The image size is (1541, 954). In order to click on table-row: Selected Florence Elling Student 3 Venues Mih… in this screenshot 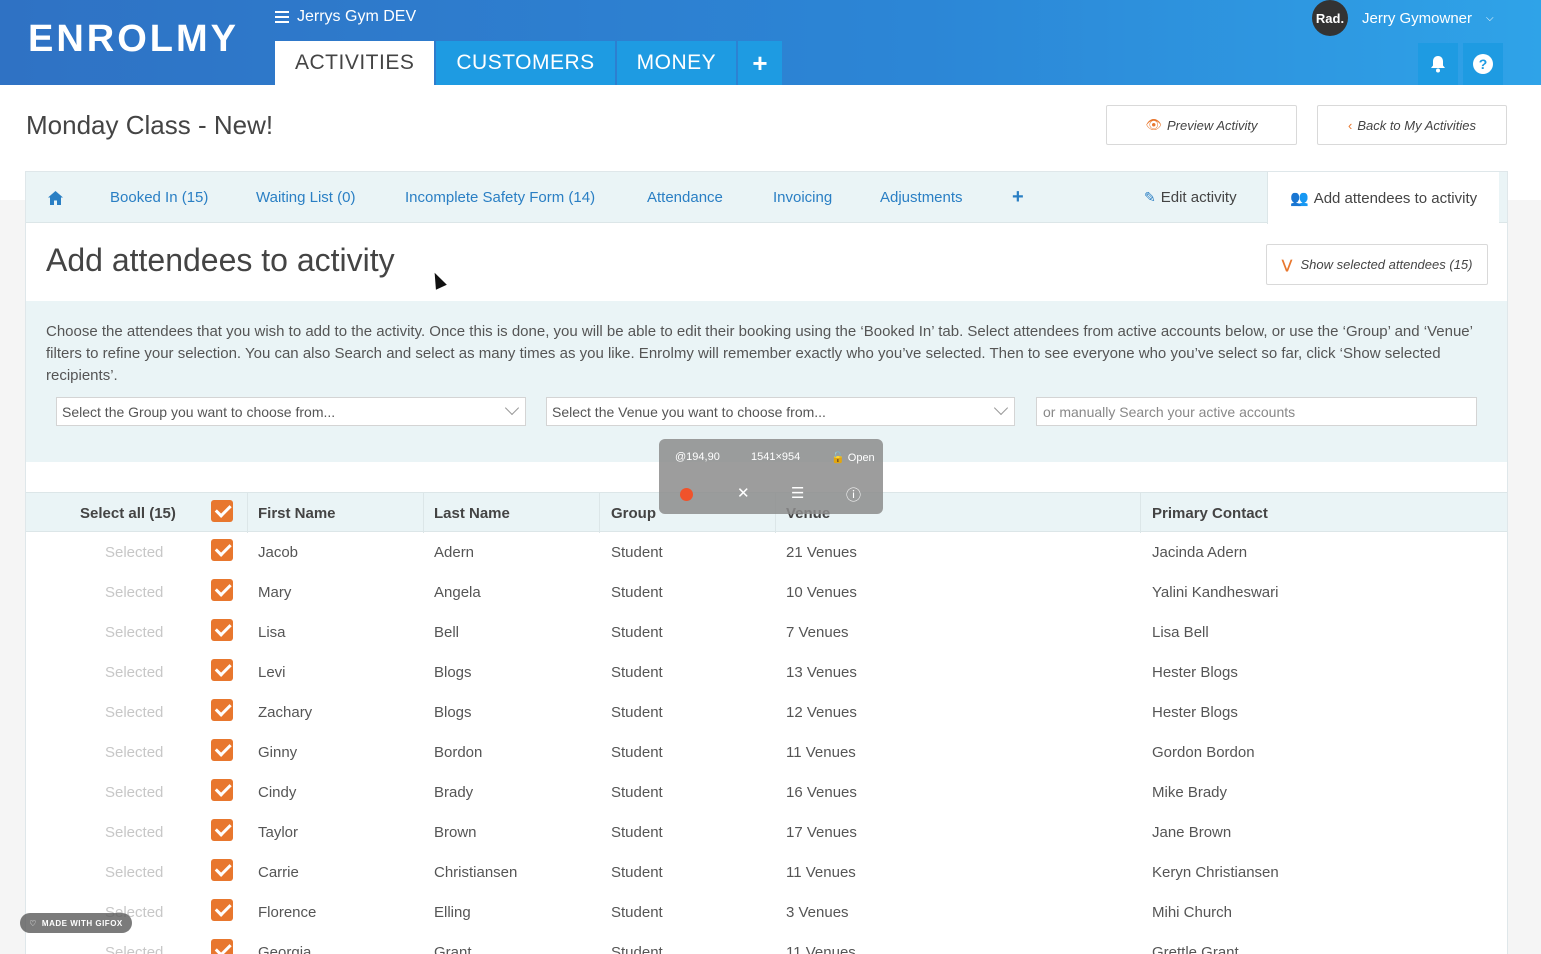, I will do `click(766, 912)`.